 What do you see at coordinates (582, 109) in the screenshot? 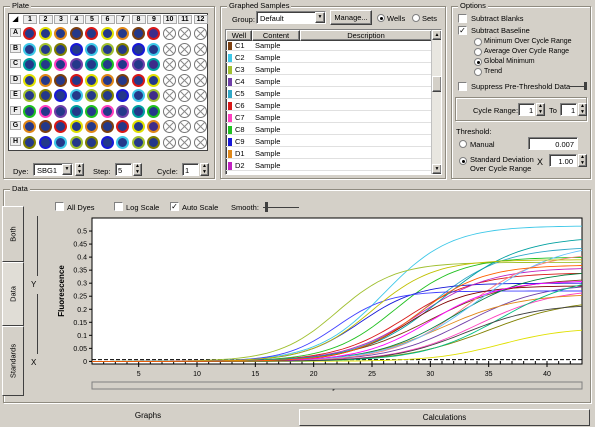
I see `cycle-to-spinner: ▲ ▼` at bounding box center [582, 109].